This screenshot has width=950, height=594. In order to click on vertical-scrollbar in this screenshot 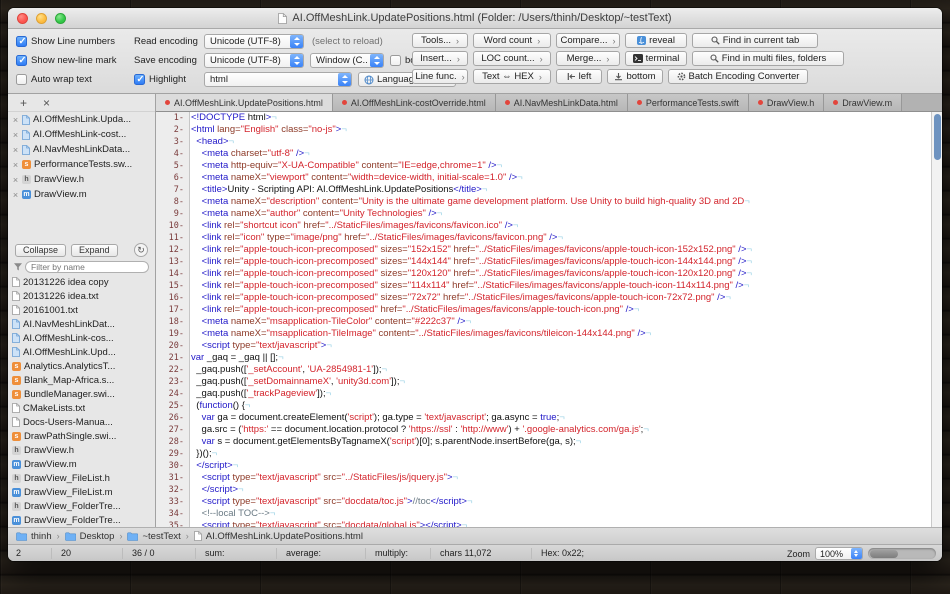, I will do `click(936, 319)`.